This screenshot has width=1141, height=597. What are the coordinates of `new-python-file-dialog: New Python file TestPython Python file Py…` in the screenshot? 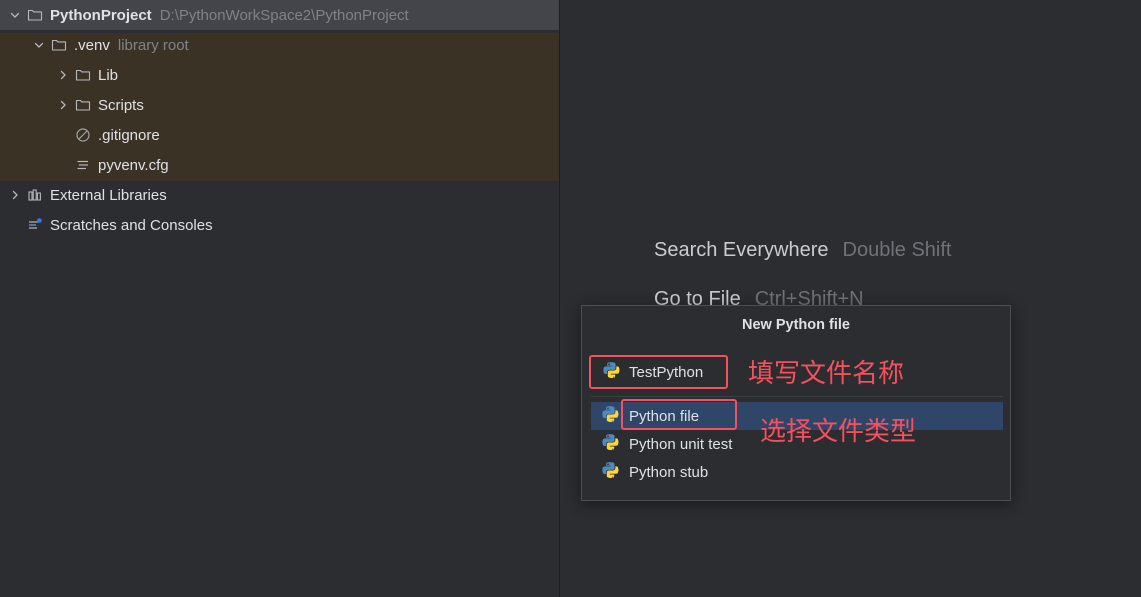 It's located at (796, 403).